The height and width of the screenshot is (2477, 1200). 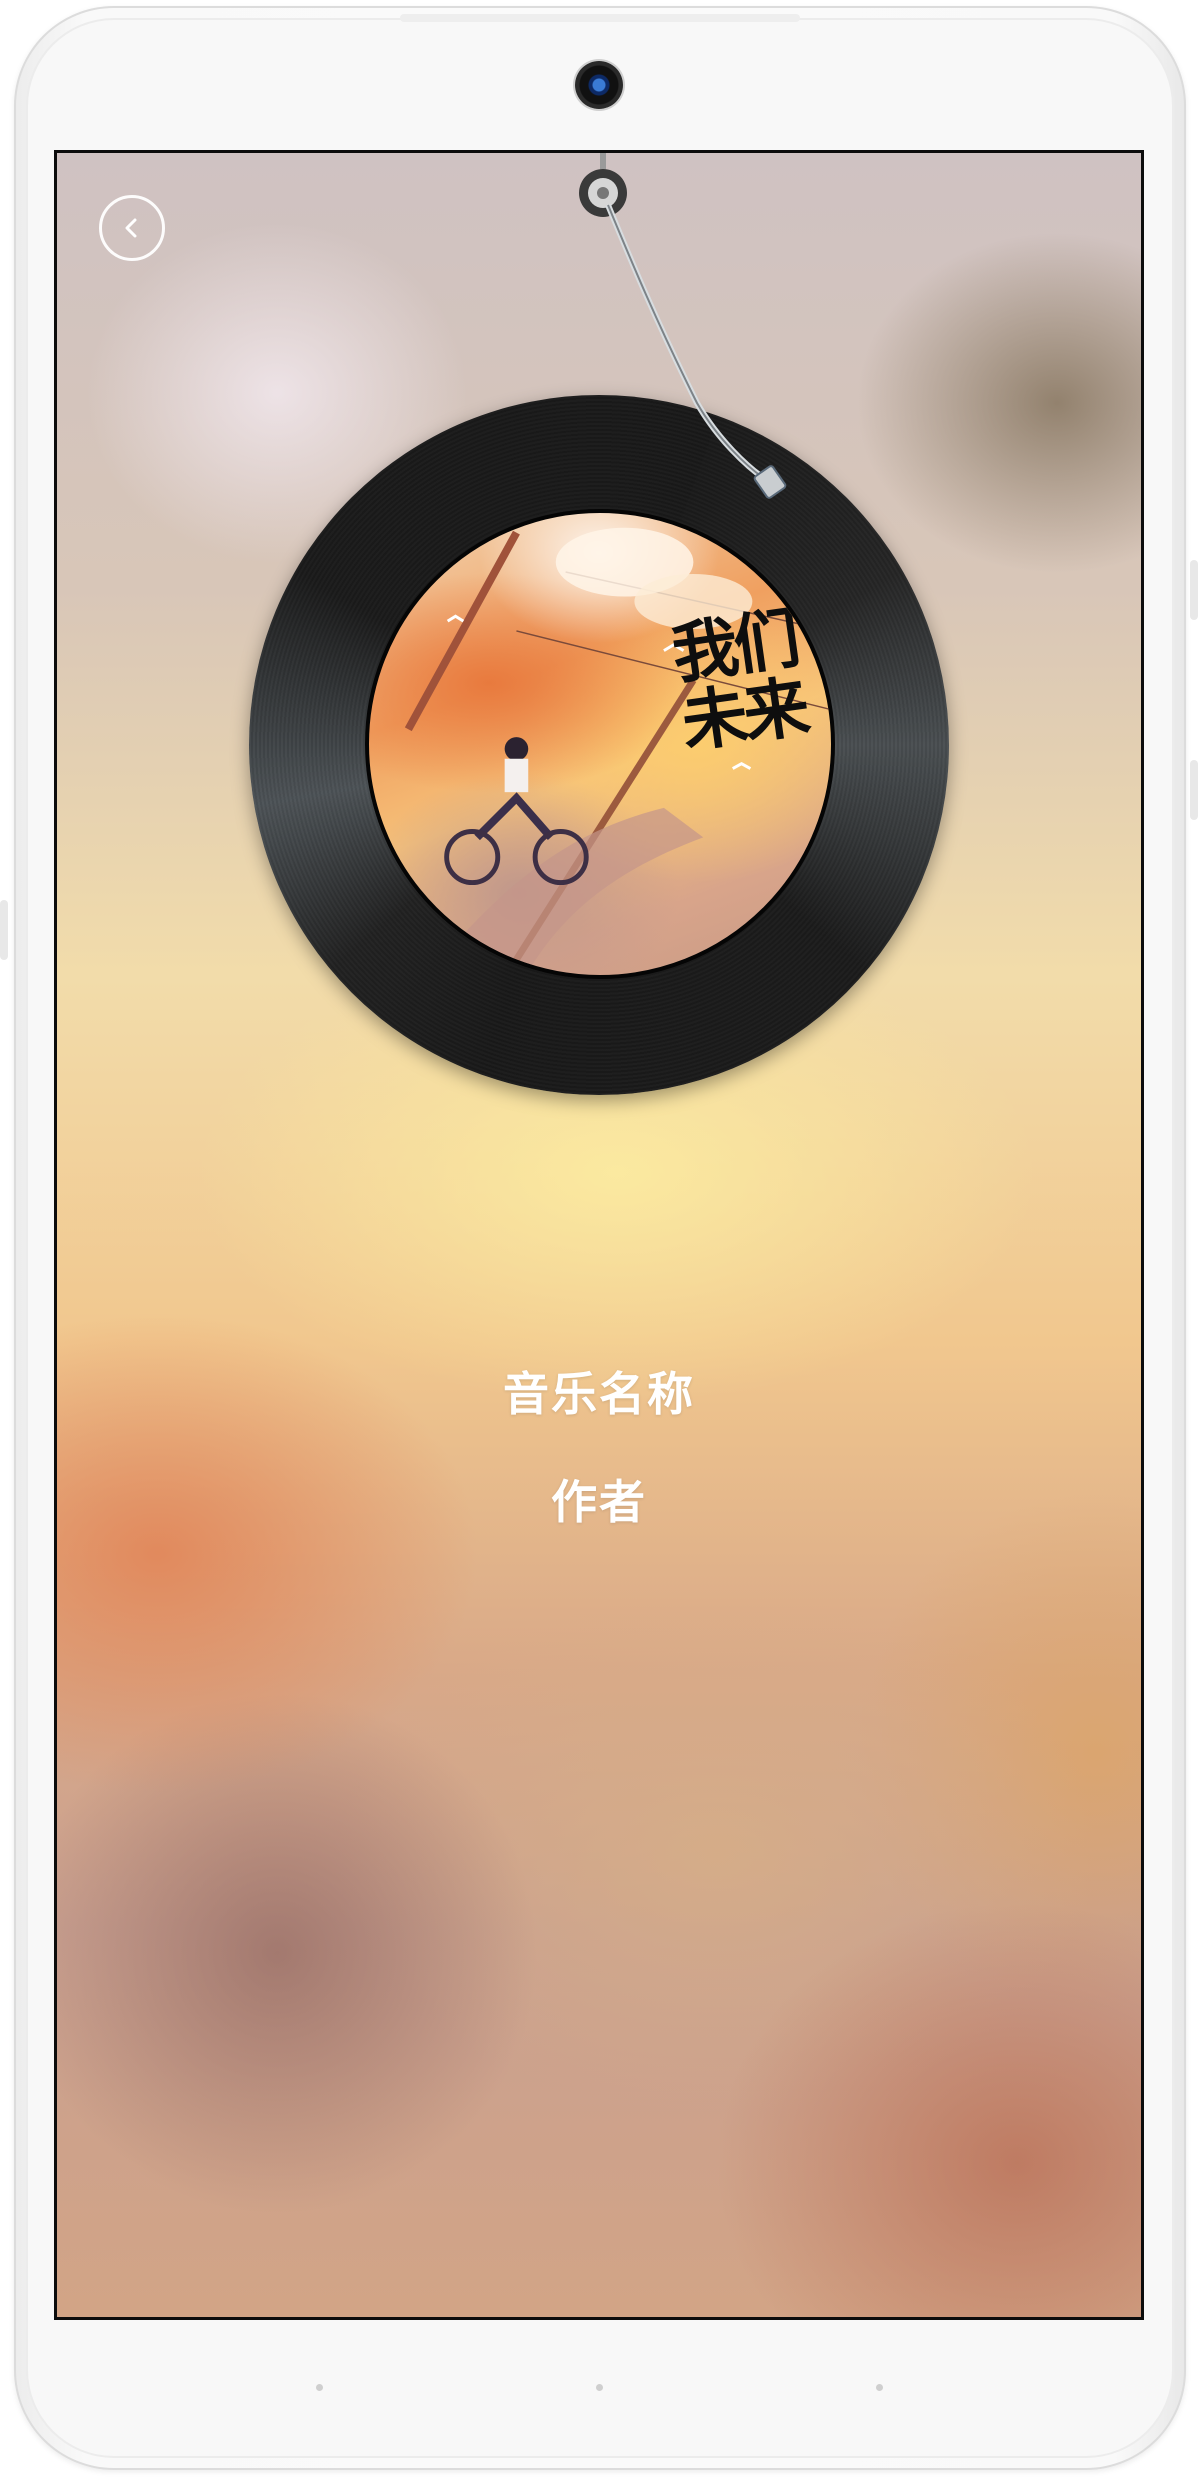 I want to click on album-cover: 我们未来, so click(x=600, y=744).